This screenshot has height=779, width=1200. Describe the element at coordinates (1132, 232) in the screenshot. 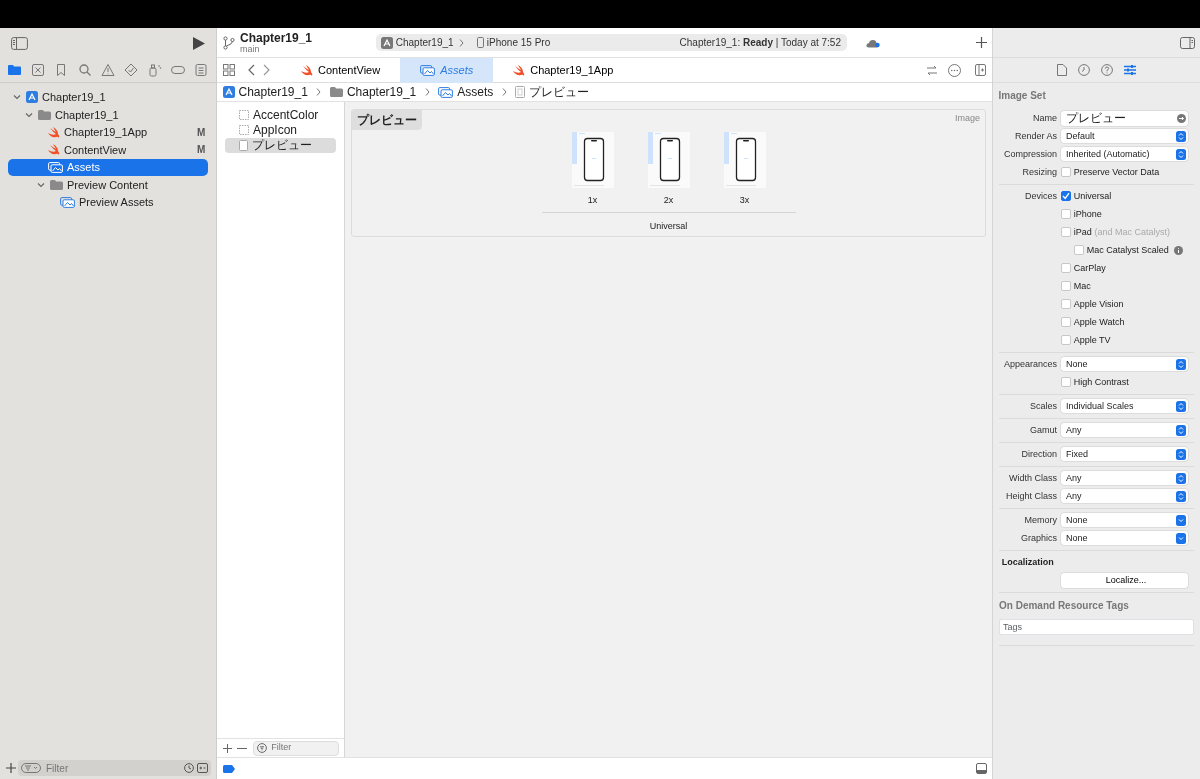

I see `checkbox-note: (and Mac Catalyst)` at that location.